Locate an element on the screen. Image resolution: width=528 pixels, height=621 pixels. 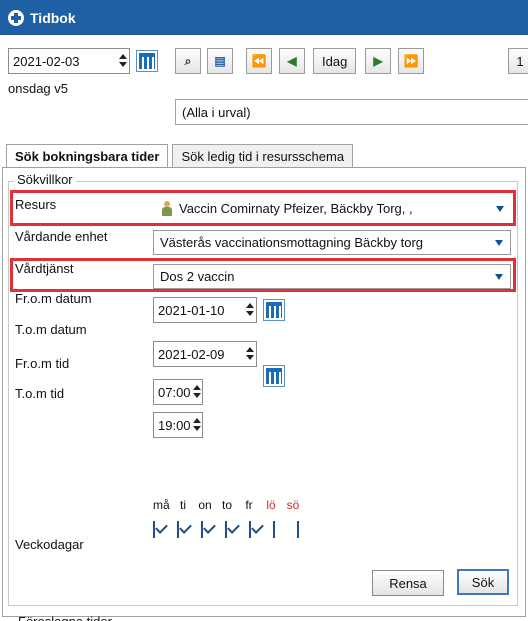
today-label: Idag is located at coordinates (335, 61).